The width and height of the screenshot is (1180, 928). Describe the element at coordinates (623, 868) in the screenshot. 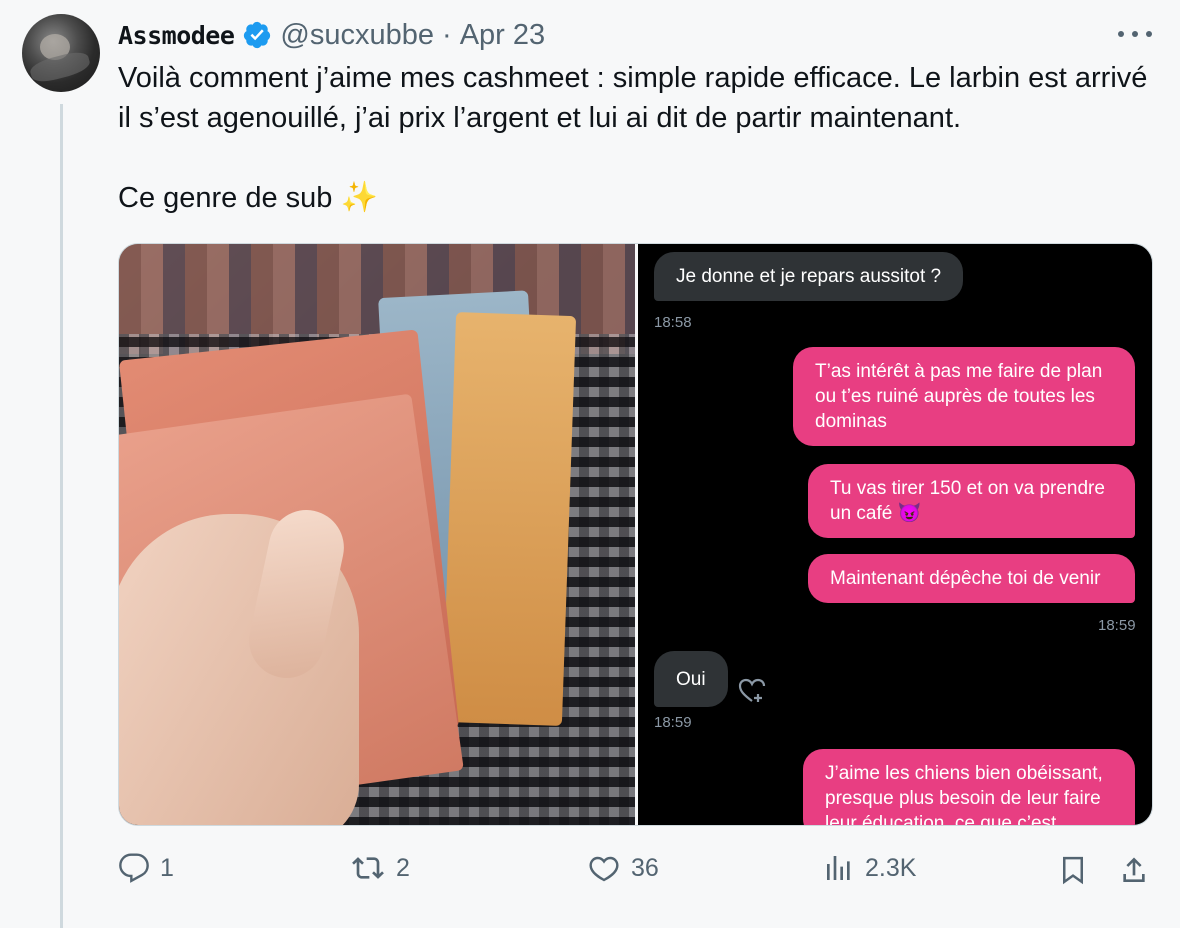

I see `like-button: 36` at that location.